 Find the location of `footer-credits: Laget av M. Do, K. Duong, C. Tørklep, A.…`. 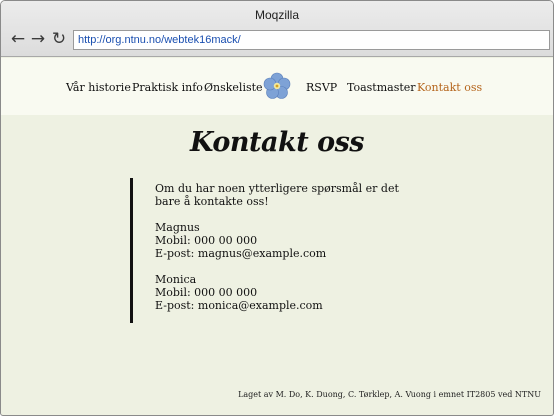

footer-credits: Laget av M. Do, K. Duong, C. Tørklep, A.… is located at coordinates (389, 394).